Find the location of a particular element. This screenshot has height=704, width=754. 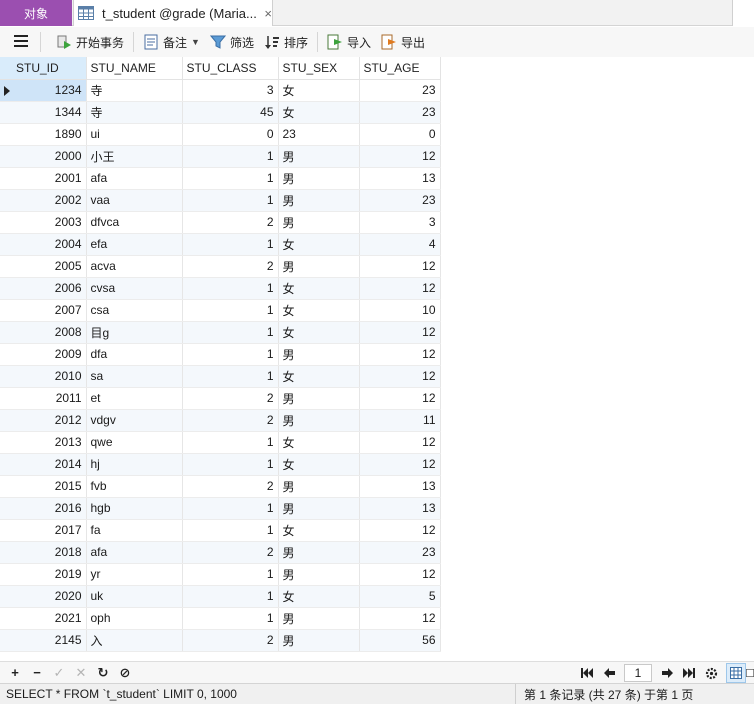

previous-page-button is located at coordinates (609, 673).